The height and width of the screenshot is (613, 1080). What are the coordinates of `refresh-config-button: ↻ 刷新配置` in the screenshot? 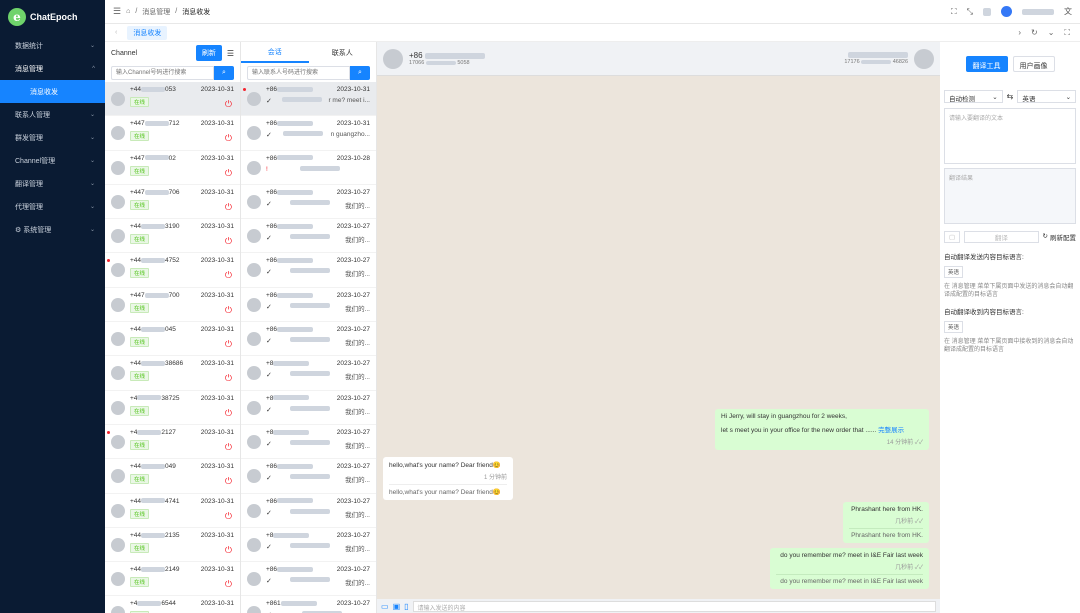 It's located at (1059, 237).